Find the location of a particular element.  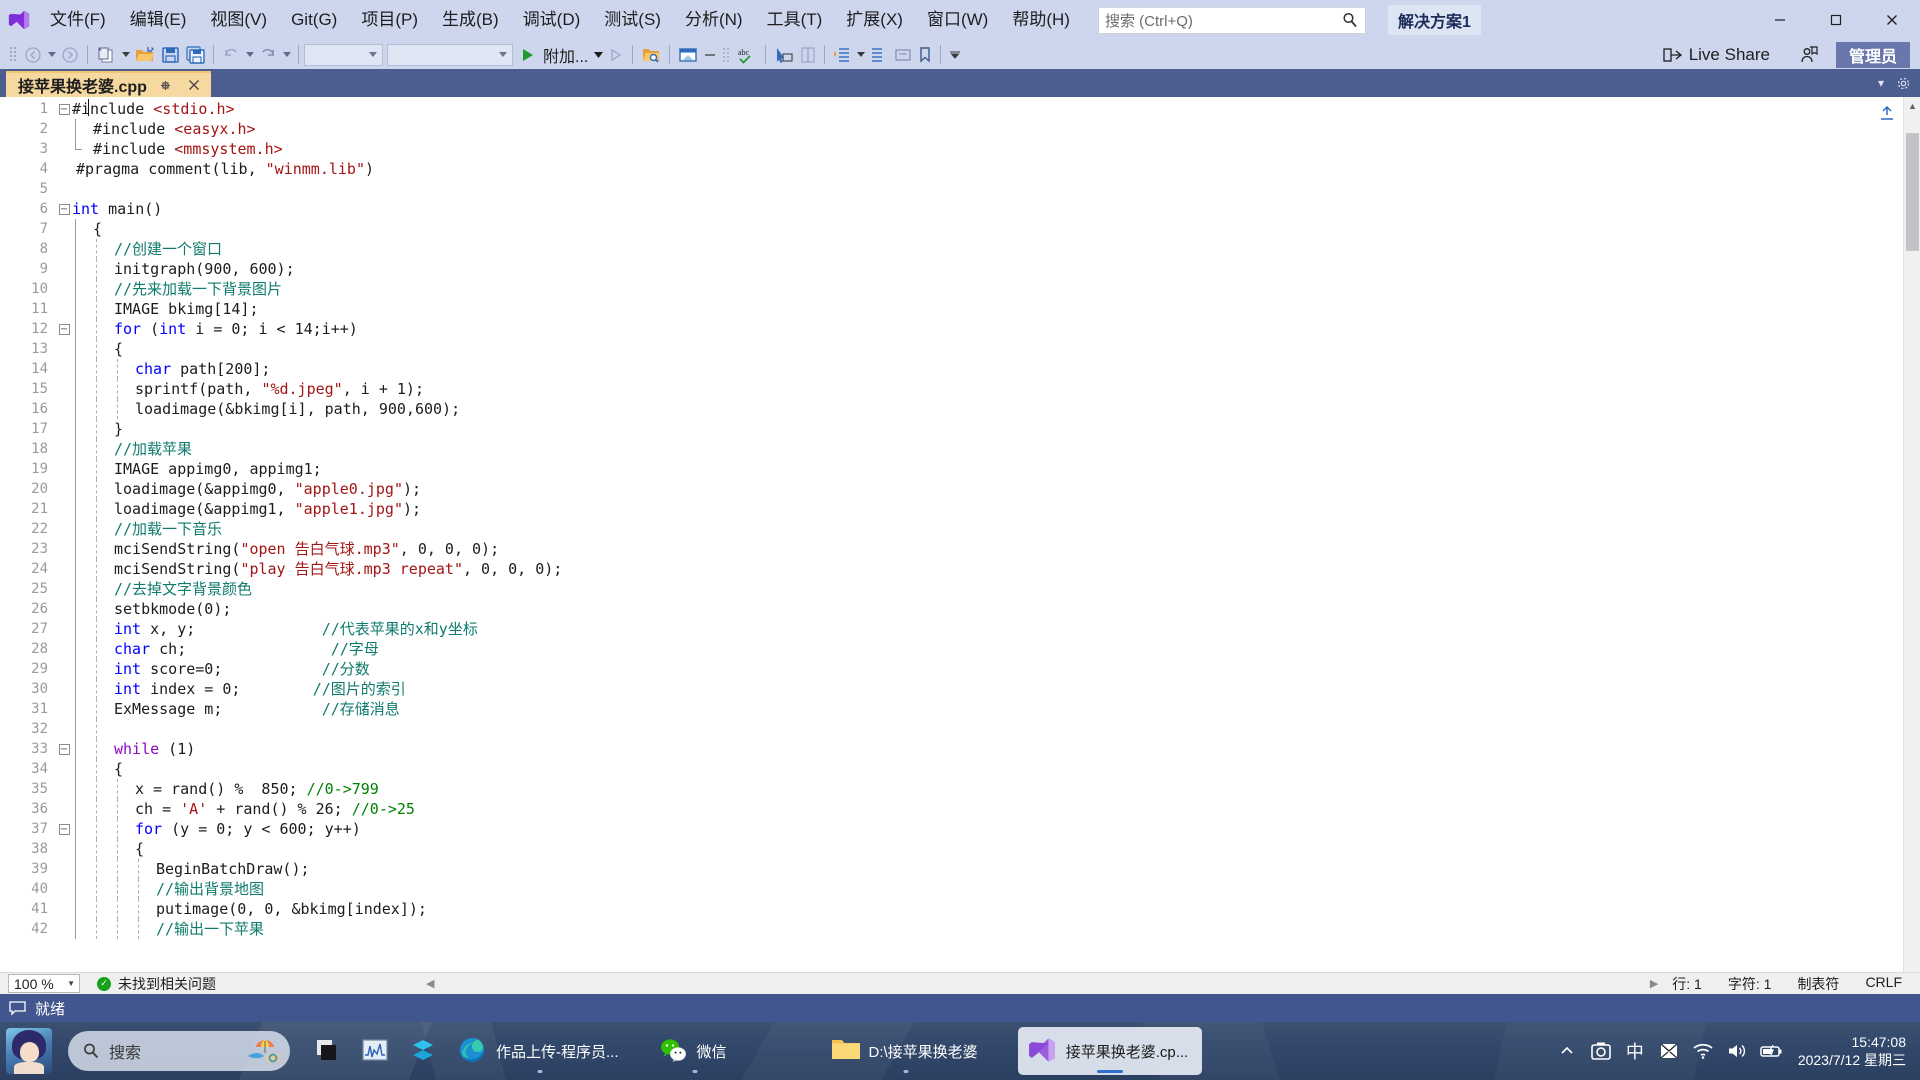

code-line: 26 setbkmode(0); is located at coordinates (951, 609).